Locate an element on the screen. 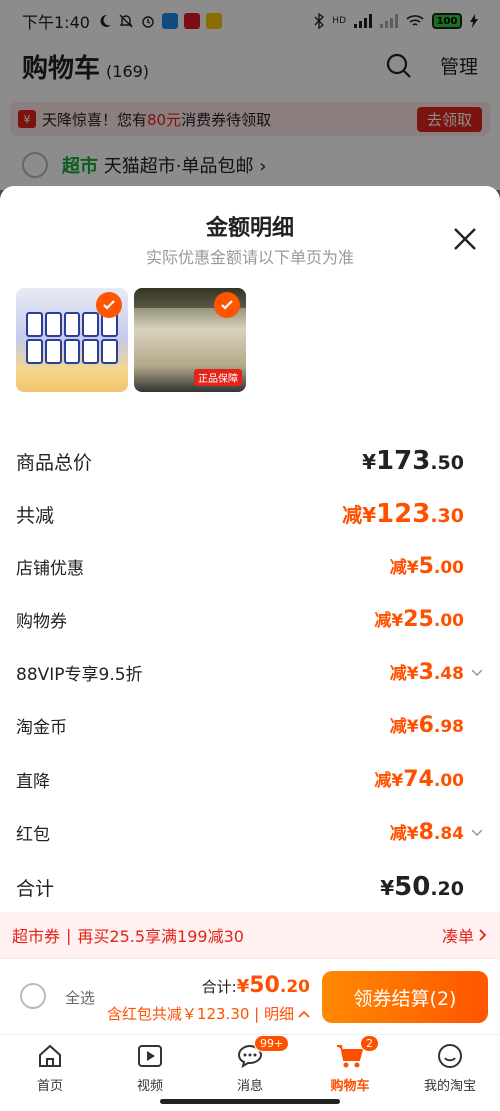 Image resolution: width=500 pixels, height=1111 pixels. product-image-rolls is located at coordinates (72, 338).